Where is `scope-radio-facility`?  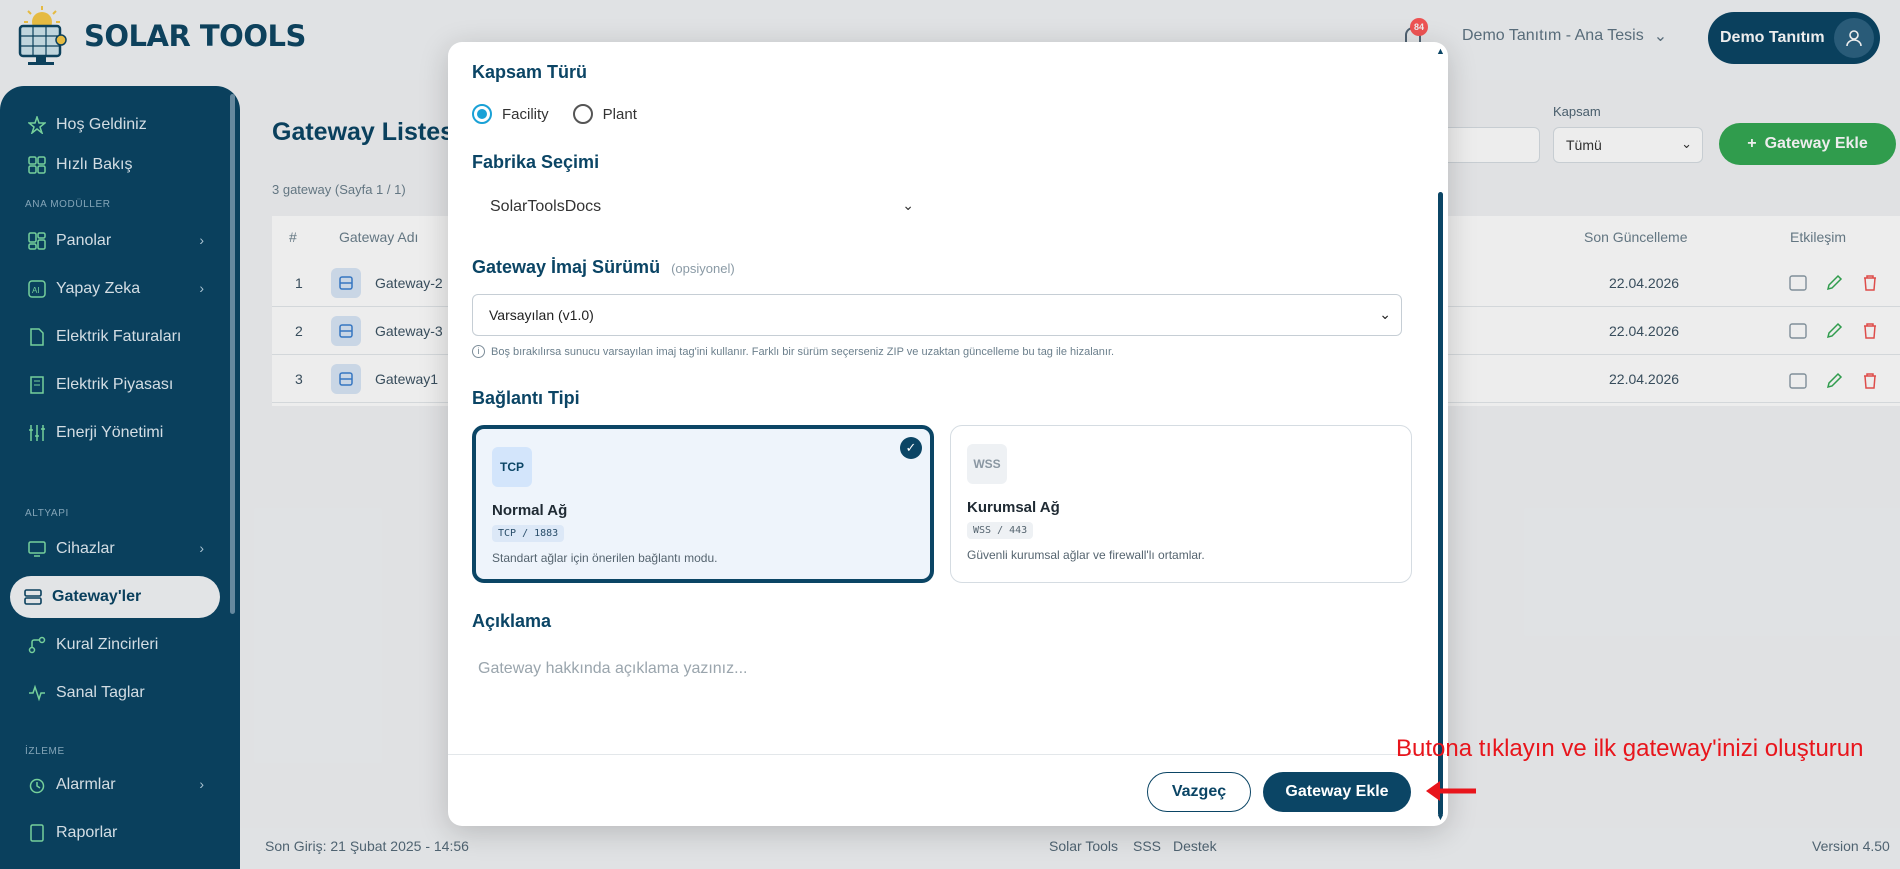
scope-radio-facility is located at coordinates (482, 114).